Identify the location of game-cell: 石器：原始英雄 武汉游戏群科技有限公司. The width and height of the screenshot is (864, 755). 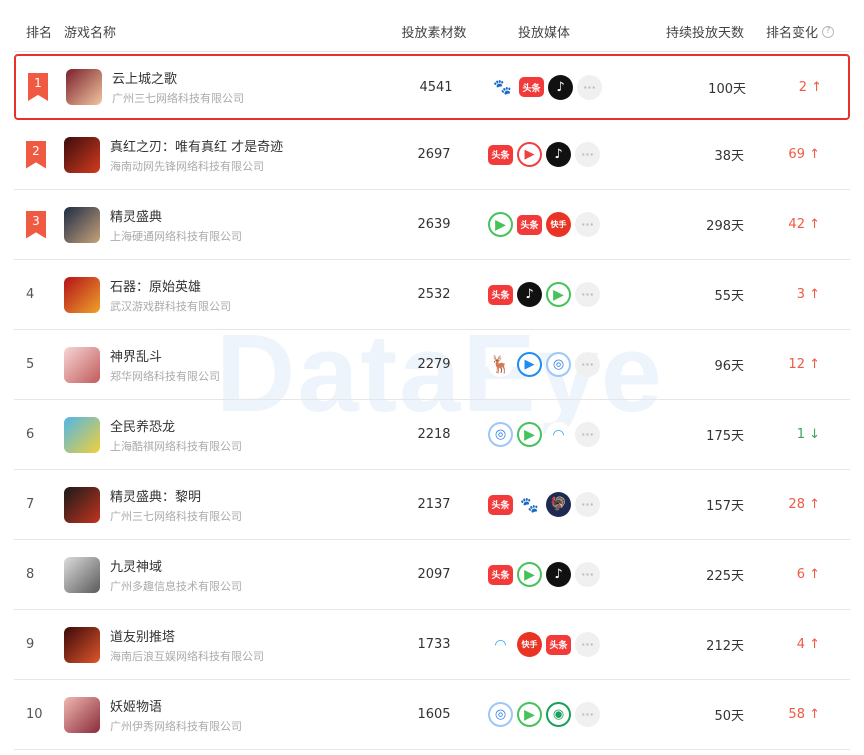
(229, 295).